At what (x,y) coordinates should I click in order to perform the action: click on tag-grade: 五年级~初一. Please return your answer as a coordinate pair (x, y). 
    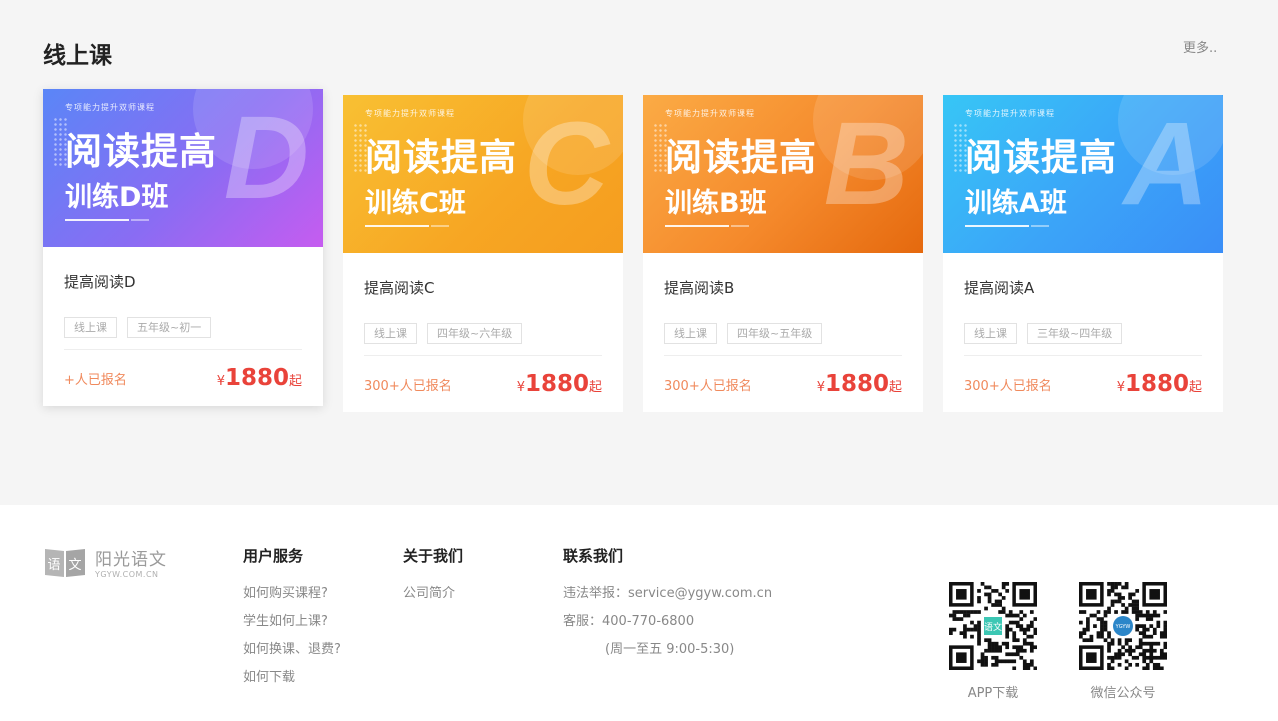
    Looking at the image, I should click on (169, 327).